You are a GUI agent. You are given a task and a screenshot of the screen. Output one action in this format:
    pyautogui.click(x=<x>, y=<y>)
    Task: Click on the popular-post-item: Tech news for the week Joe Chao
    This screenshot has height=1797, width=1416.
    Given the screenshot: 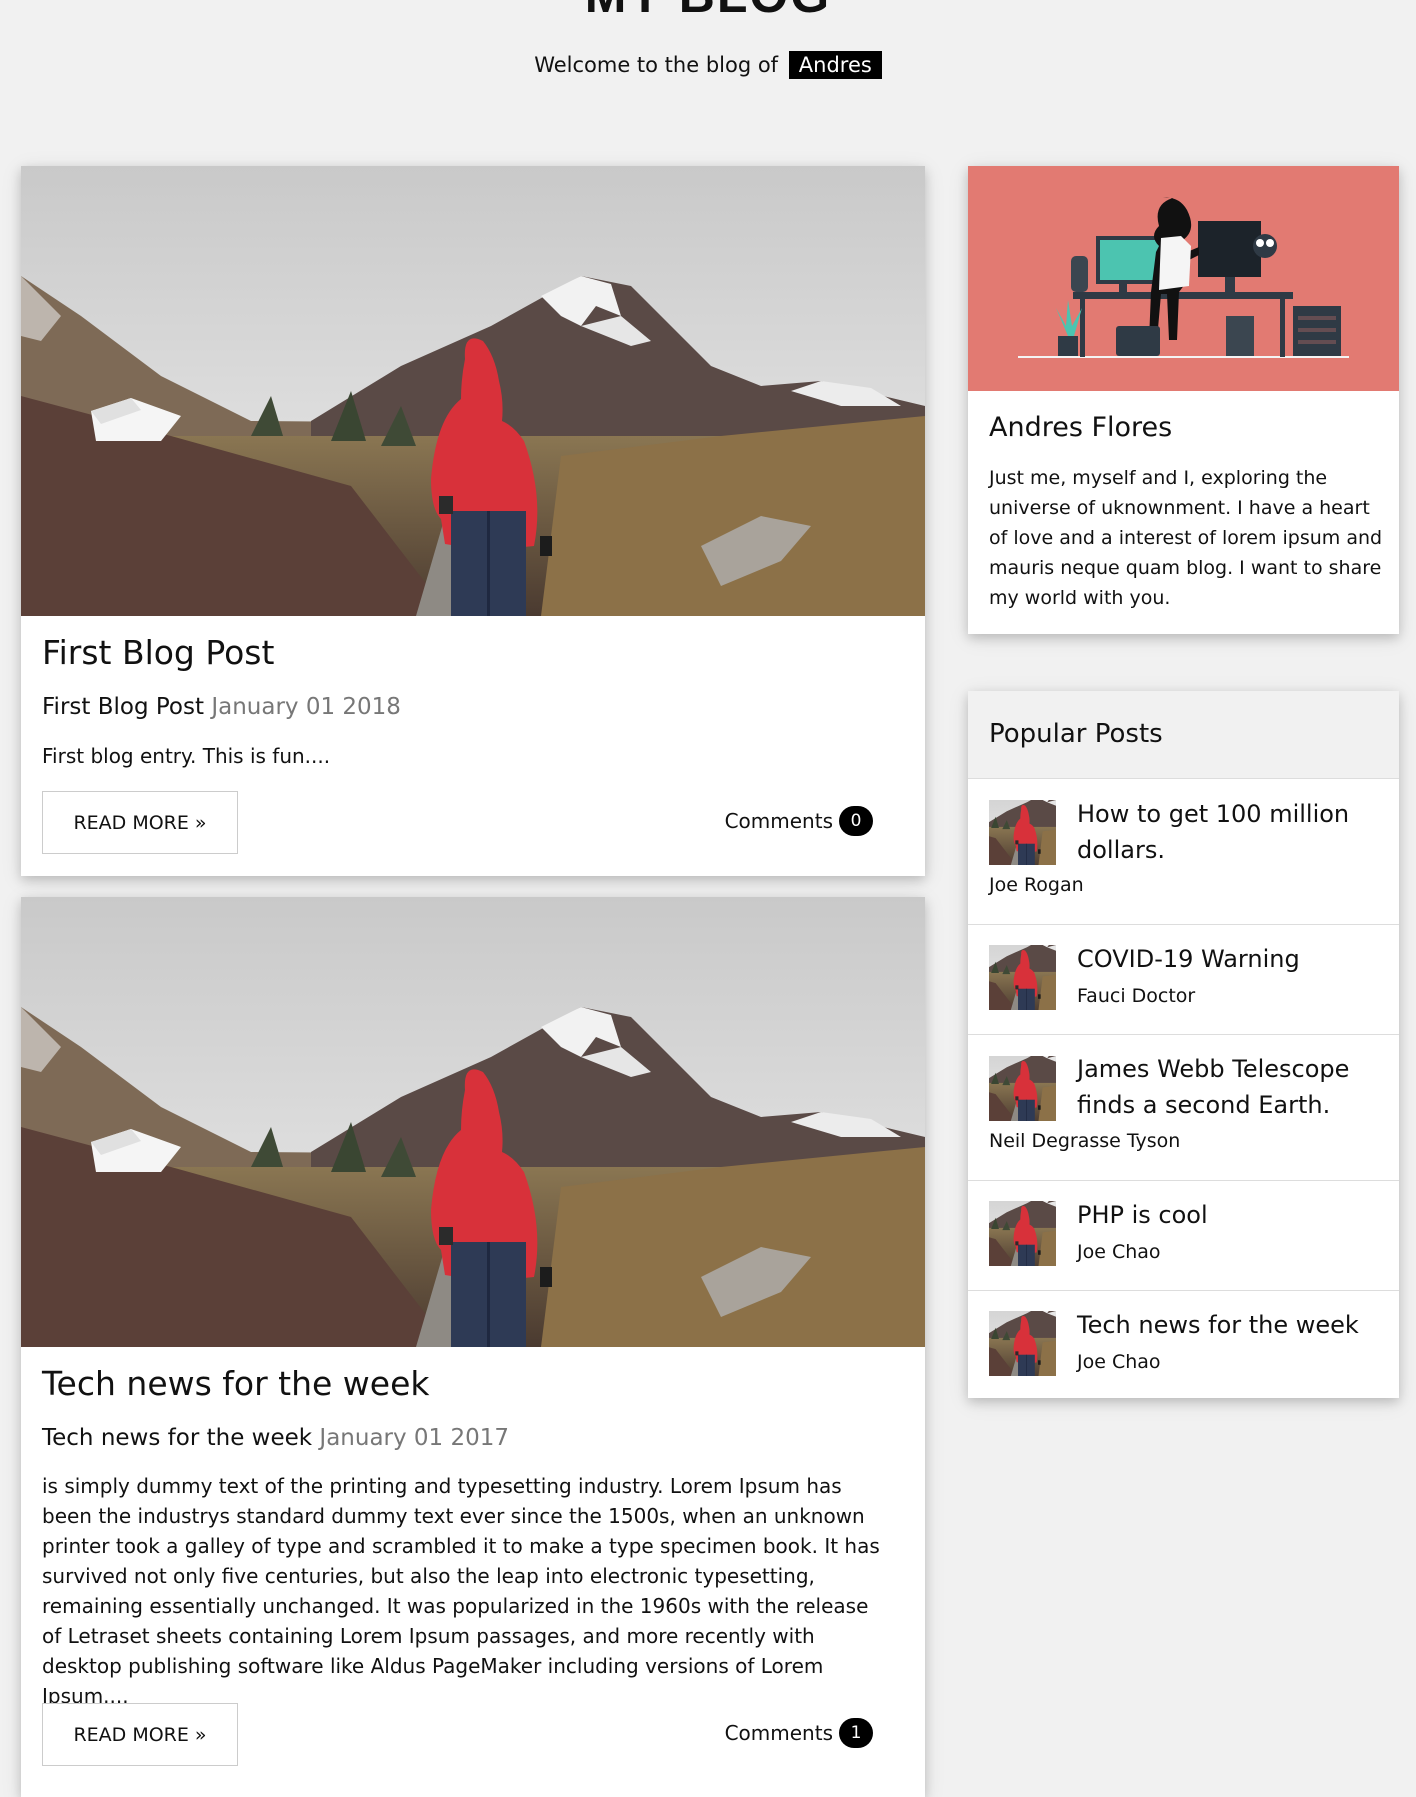 What is the action you would take?
    pyautogui.click(x=1183, y=1344)
    